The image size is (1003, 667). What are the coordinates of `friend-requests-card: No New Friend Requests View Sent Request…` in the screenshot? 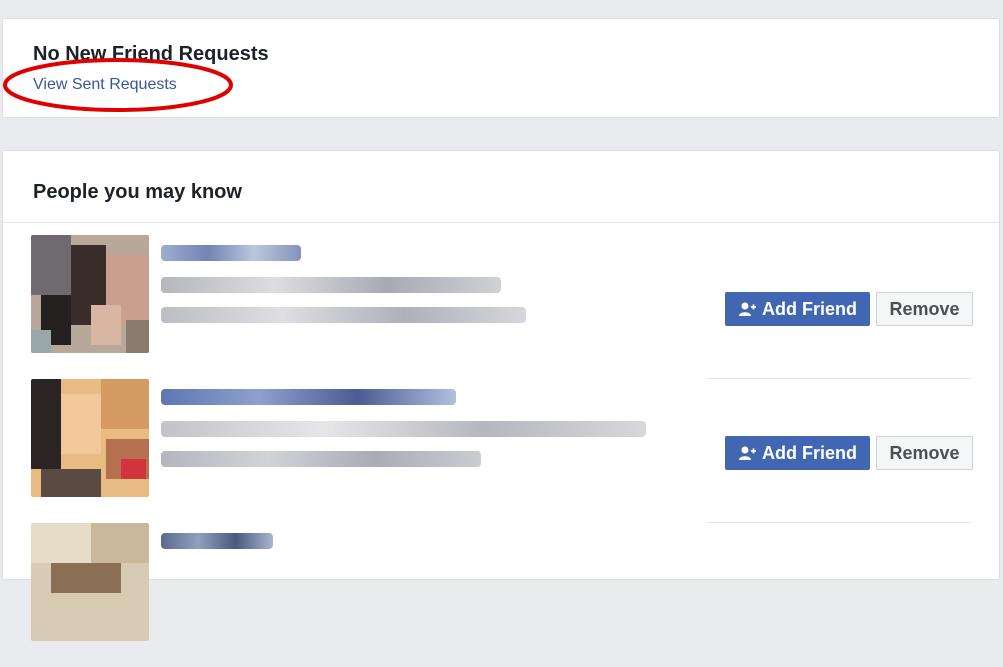 It's located at (501, 68).